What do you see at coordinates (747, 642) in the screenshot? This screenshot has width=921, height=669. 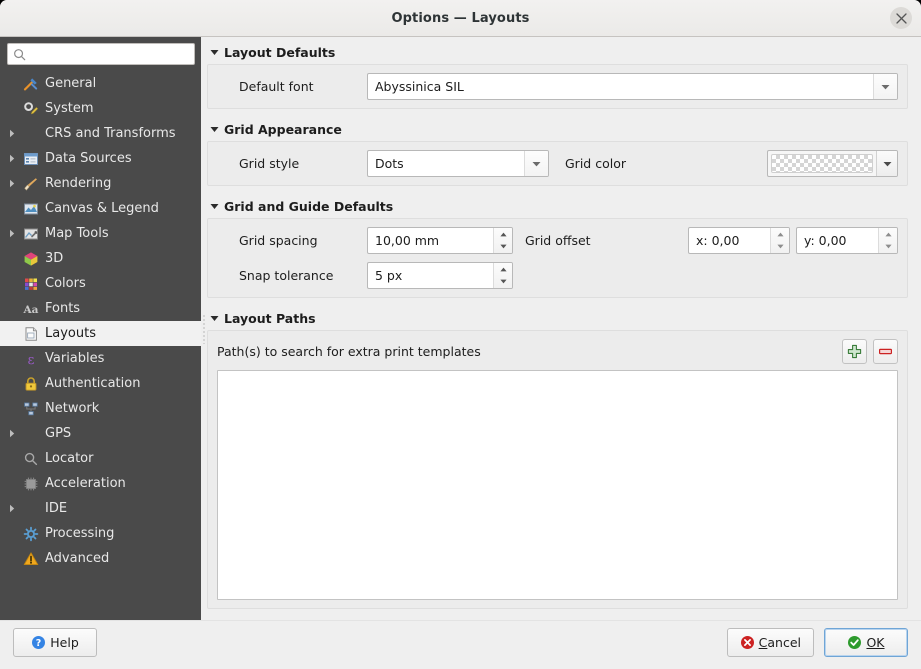 I see `cancel-x-icon` at bounding box center [747, 642].